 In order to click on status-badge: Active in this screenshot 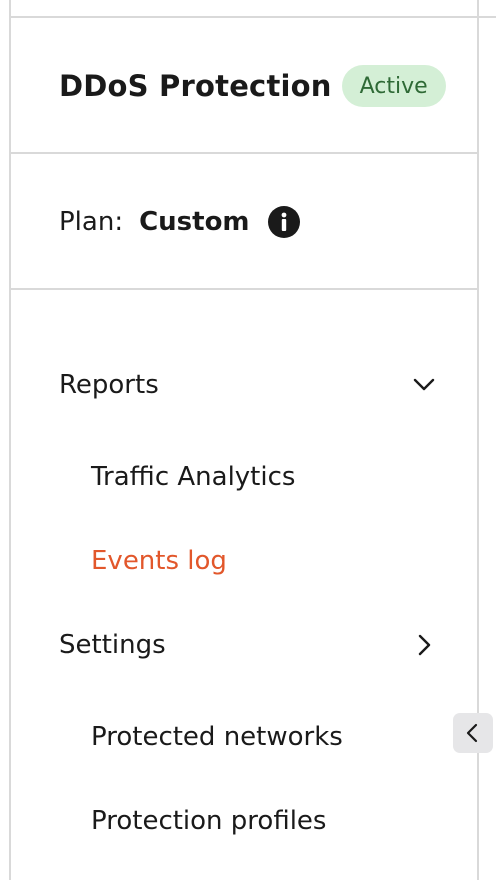, I will do `click(393, 86)`.